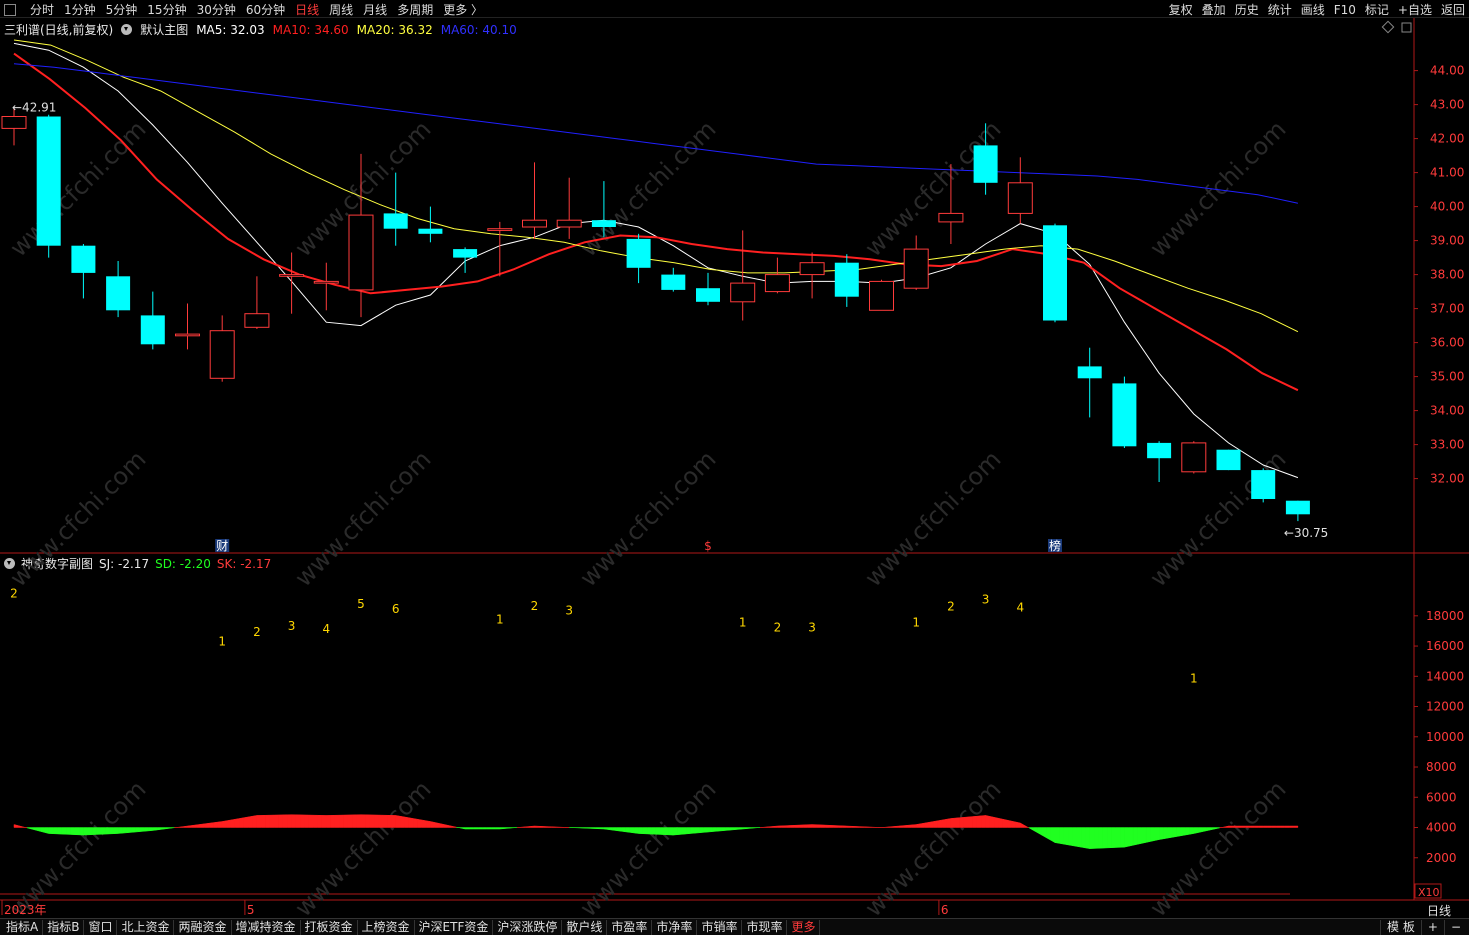  What do you see at coordinates (1345, 10) in the screenshot?
I see `toolbar-button: F10` at bounding box center [1345, 10].